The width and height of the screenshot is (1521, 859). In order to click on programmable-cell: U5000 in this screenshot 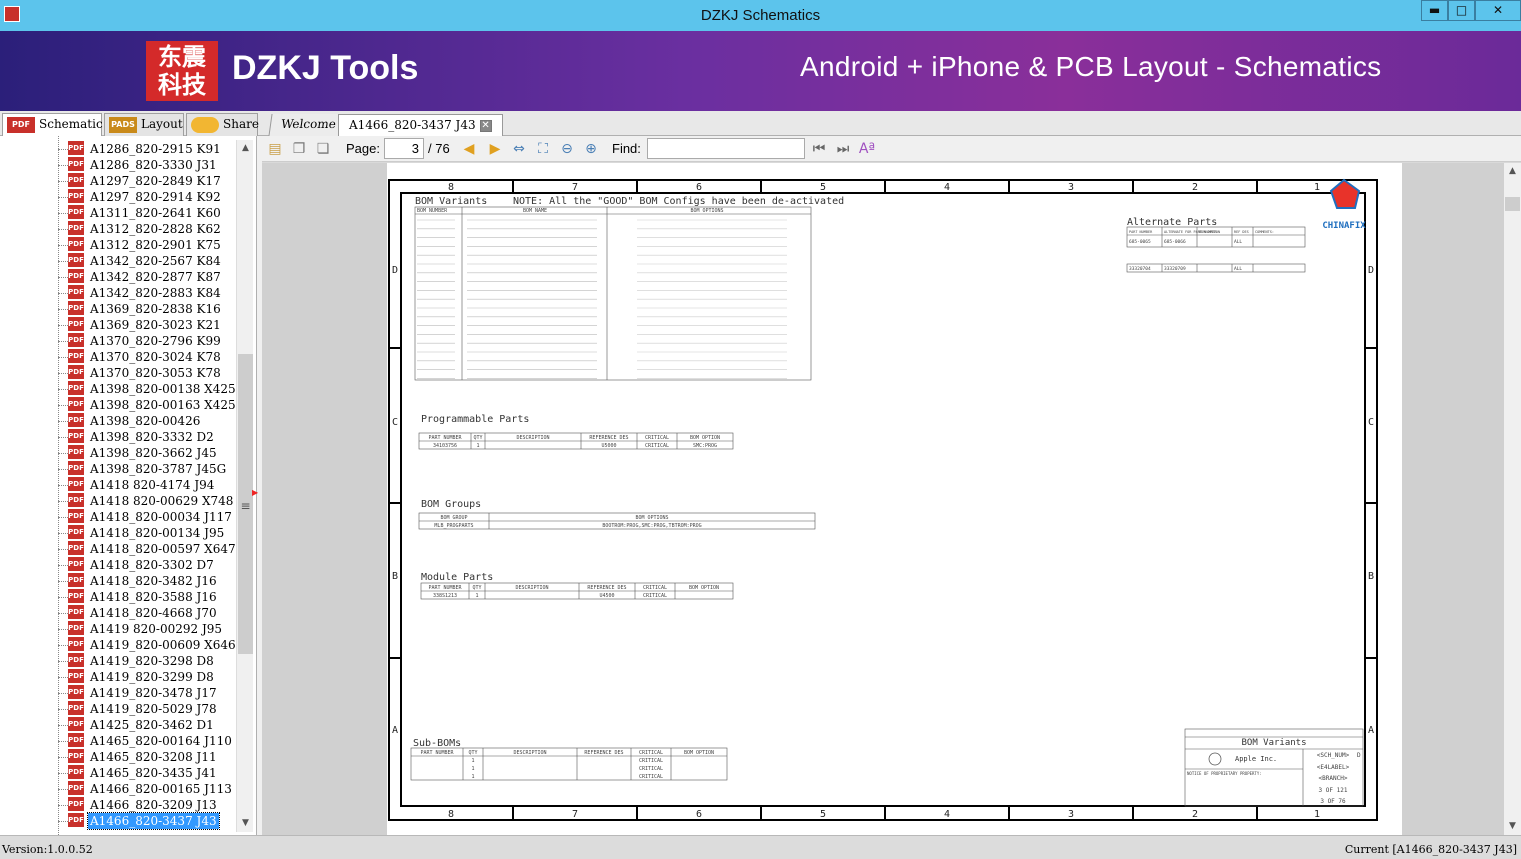, I will do `click(608, 446)`.